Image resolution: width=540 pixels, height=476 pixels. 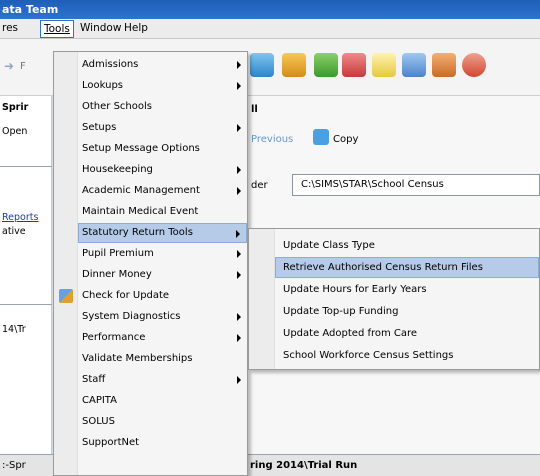 I want to click on submenu-item-label: Update Class Type, so click(x=329, y=245).